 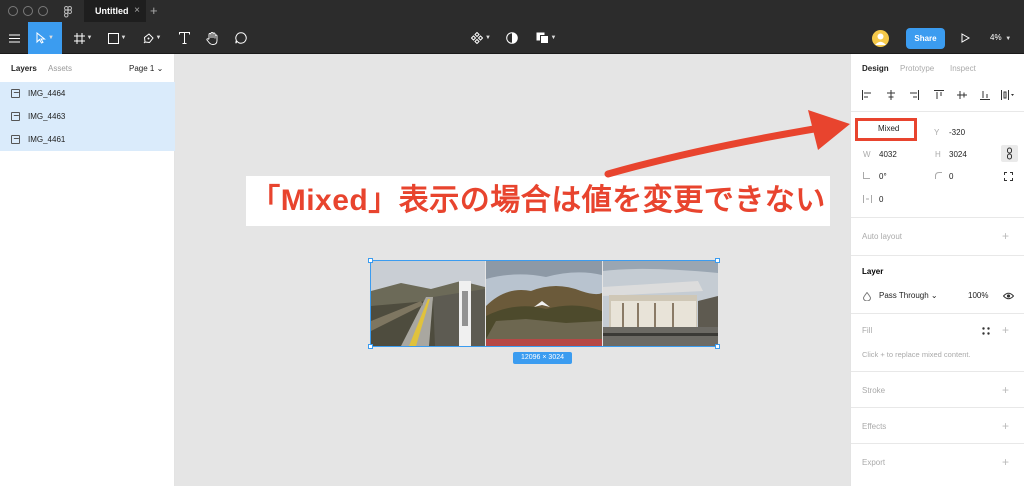 I want to click on effects-section-title: Effects, so click(x=874, y=426).